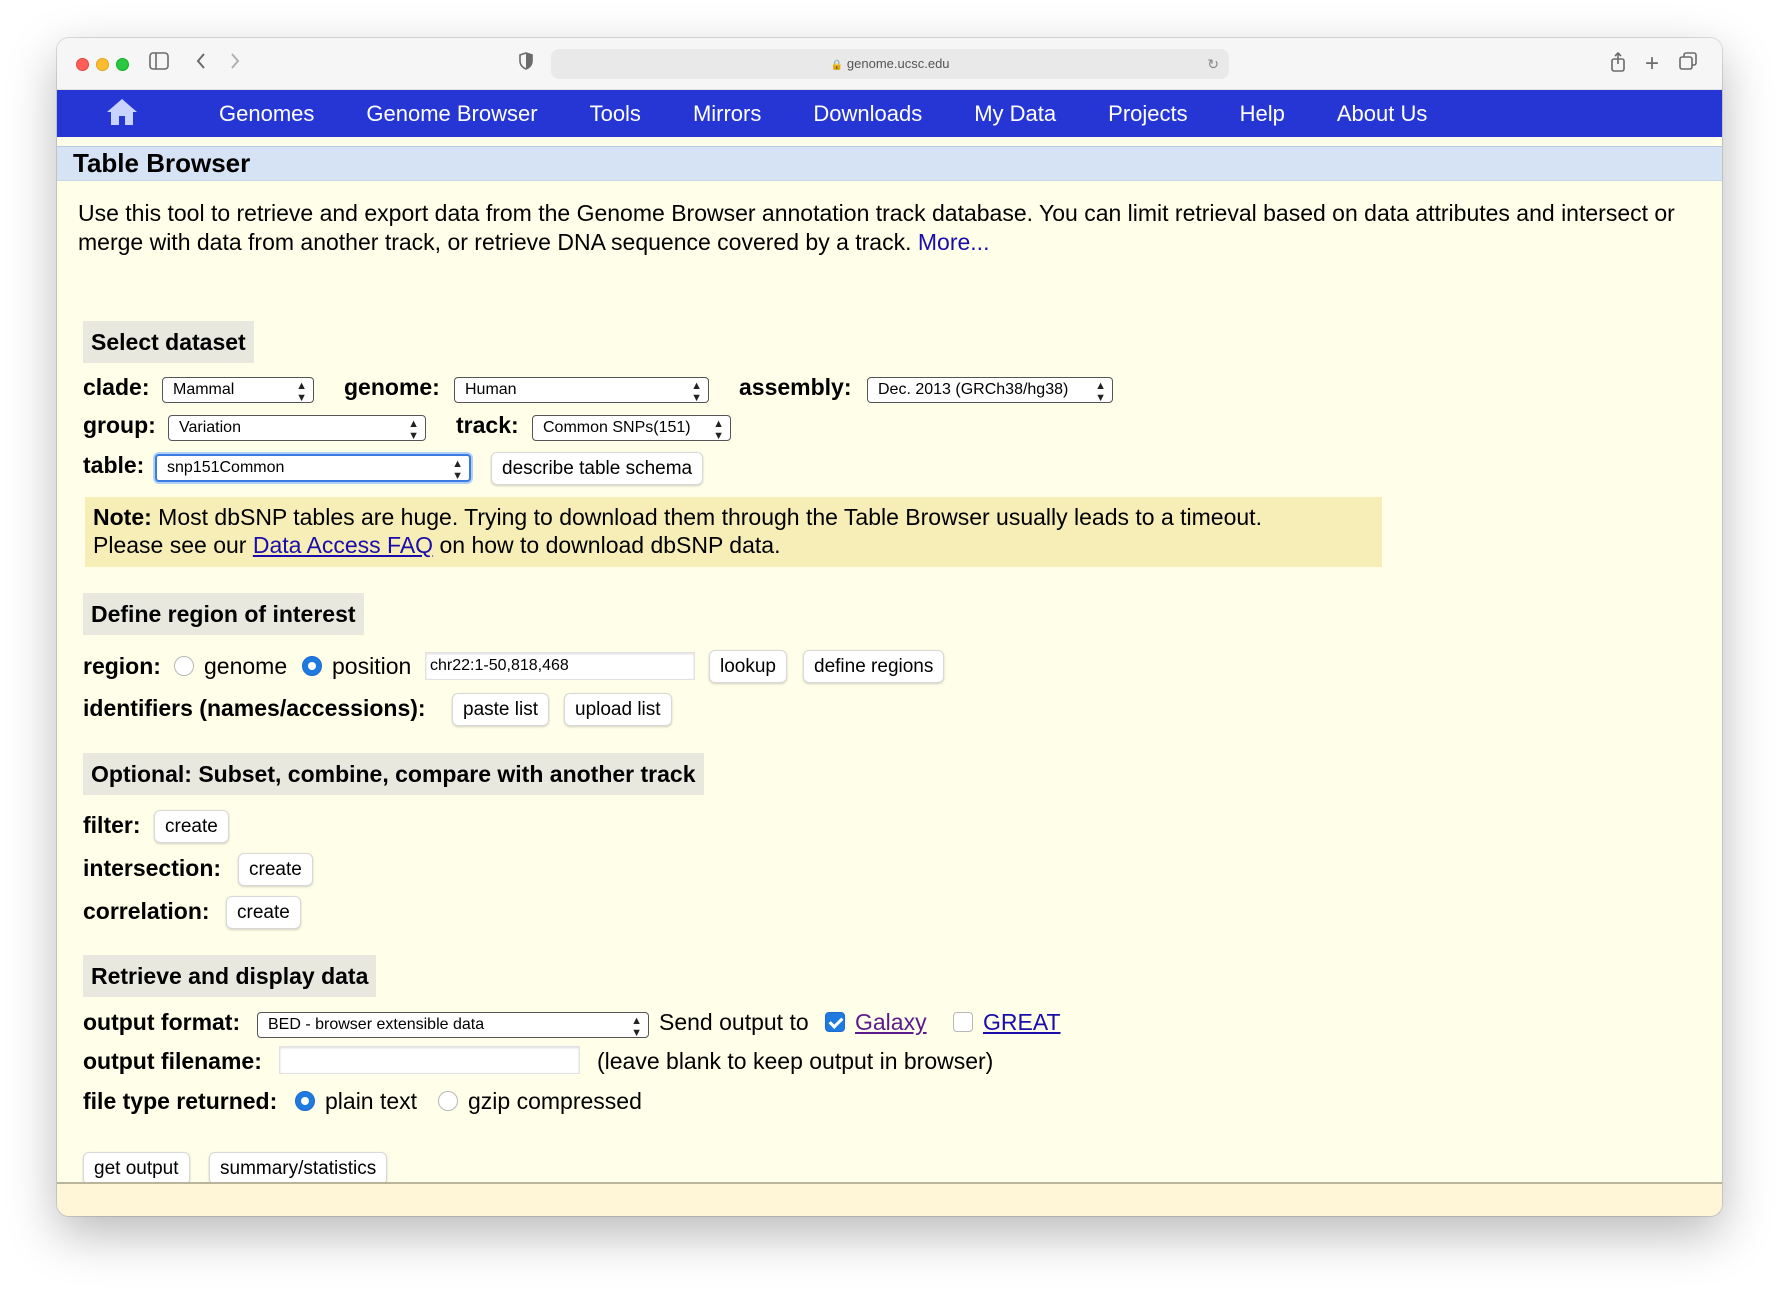 This screenshot has height=1290, width=1777. Describe the element at coordinates (727, 113) in the screenshot. I see `nav-item-mirrors: Mirrors` at that location.